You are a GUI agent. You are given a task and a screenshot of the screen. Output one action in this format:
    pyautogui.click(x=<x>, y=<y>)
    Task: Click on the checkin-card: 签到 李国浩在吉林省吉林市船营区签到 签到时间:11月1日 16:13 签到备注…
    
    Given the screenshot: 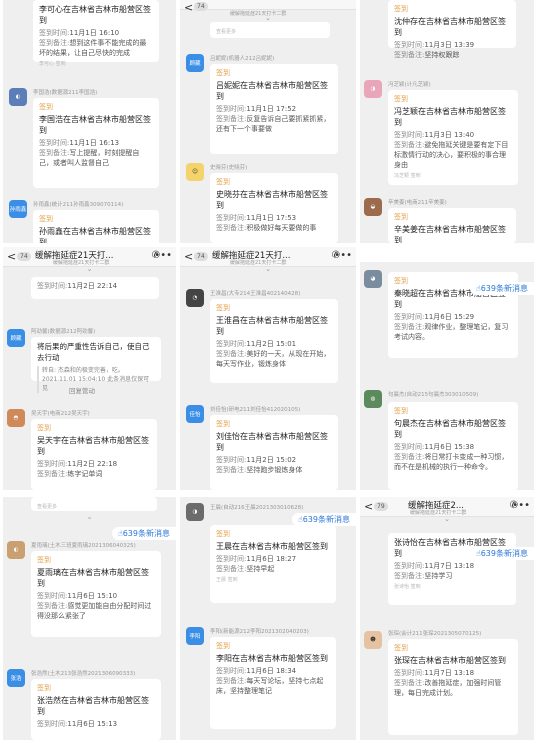 What is the action you would take?
    pyautogui.click(x=96, y=143)
    